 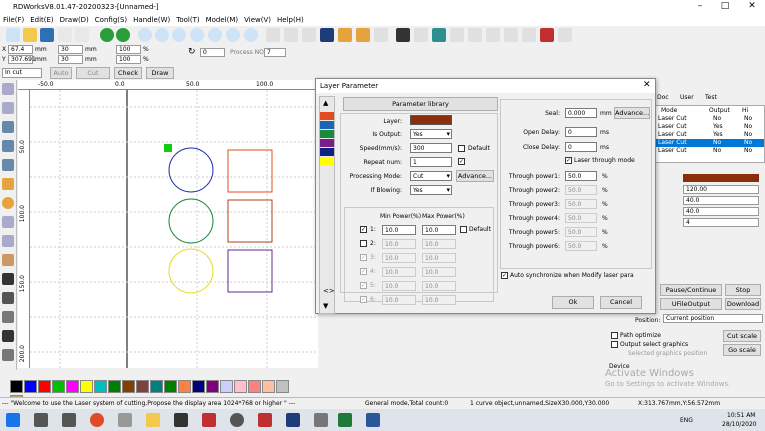 I want to click on point-icon, so click(x=8, y=241).